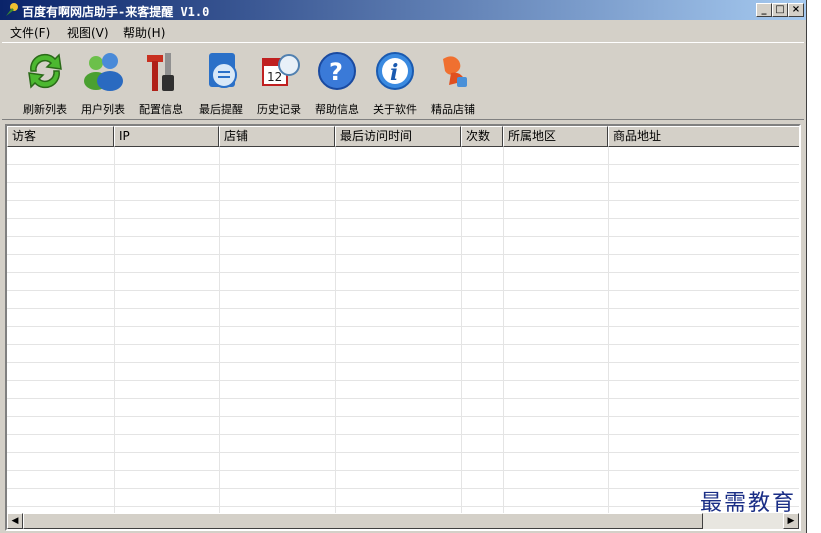 This screenshot has height=533, width=821. Describe the element at coordinates (403, 30) in the screenshot. I see `menu-bar: 文件(F) 视图(V) 帮助(H)` at that location.